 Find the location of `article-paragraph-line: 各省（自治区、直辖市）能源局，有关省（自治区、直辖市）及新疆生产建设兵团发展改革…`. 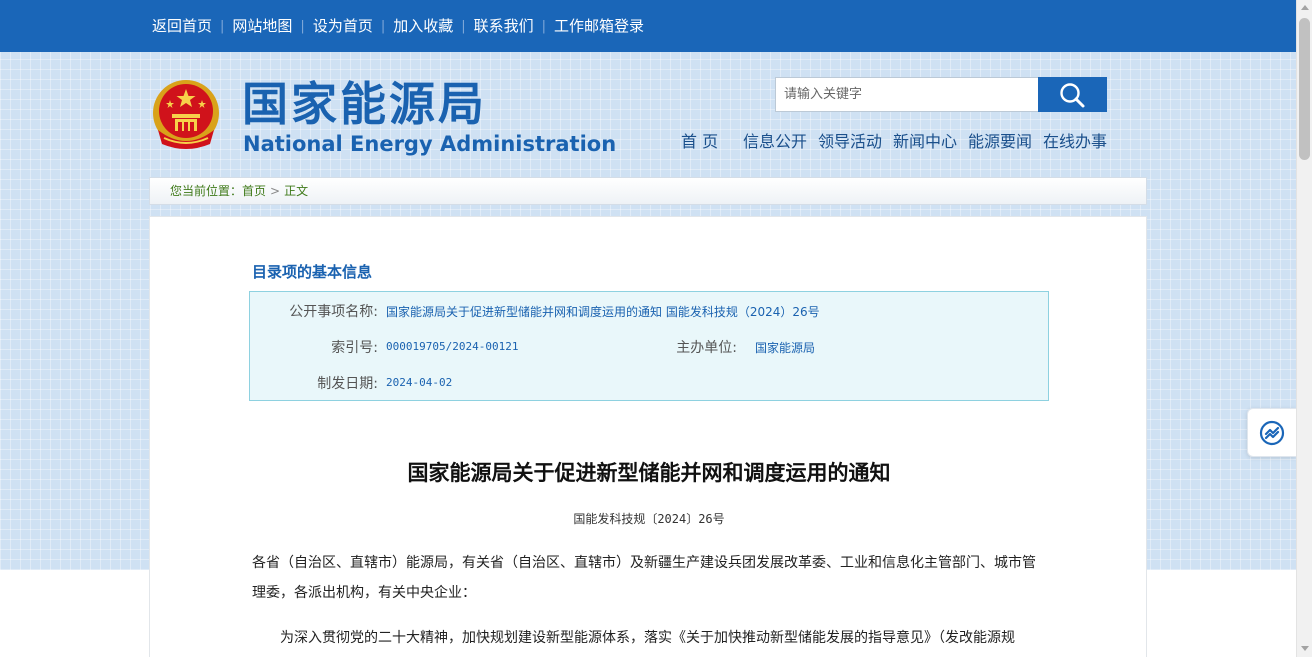

article-paragraph-line: 各省（自治区、直辖市）能源局，有关省（自治区、直辖市）及新疆生产建设兵团发展改革… is located at coordinates (644, 563).